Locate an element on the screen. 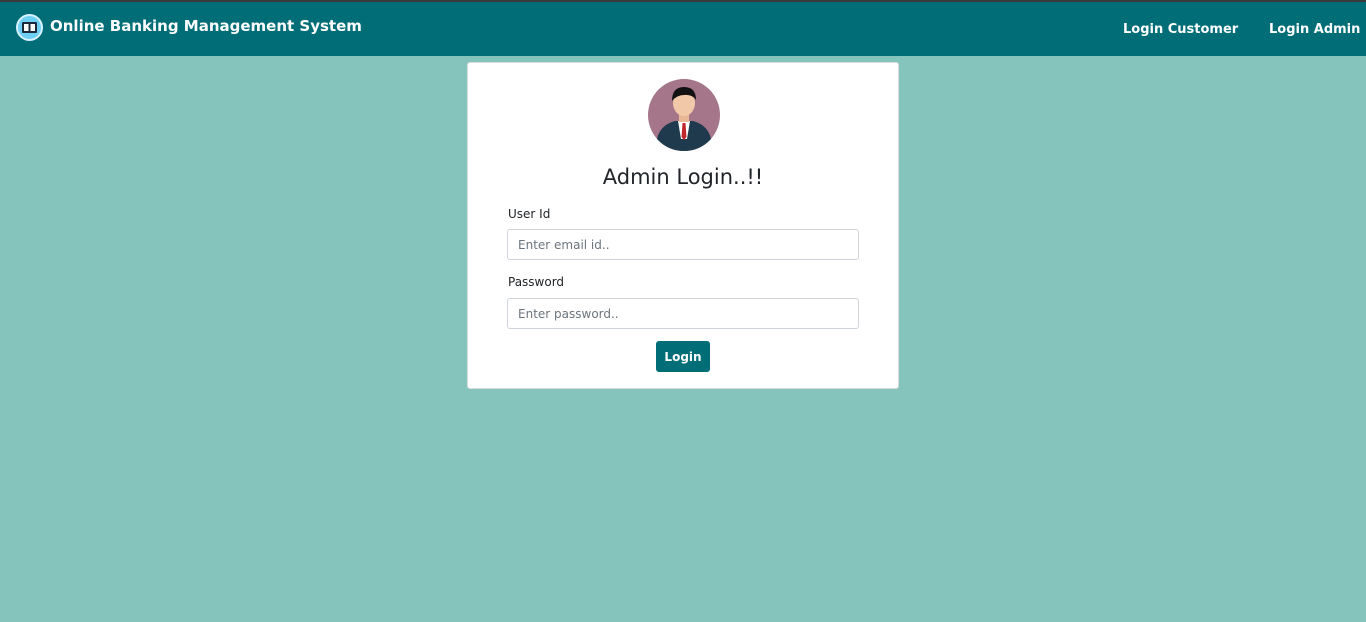 Image resolution: width=1366 pixels, height=622 pixels. brand-title: Online Banking Management System is located at coordinates (206, 25).